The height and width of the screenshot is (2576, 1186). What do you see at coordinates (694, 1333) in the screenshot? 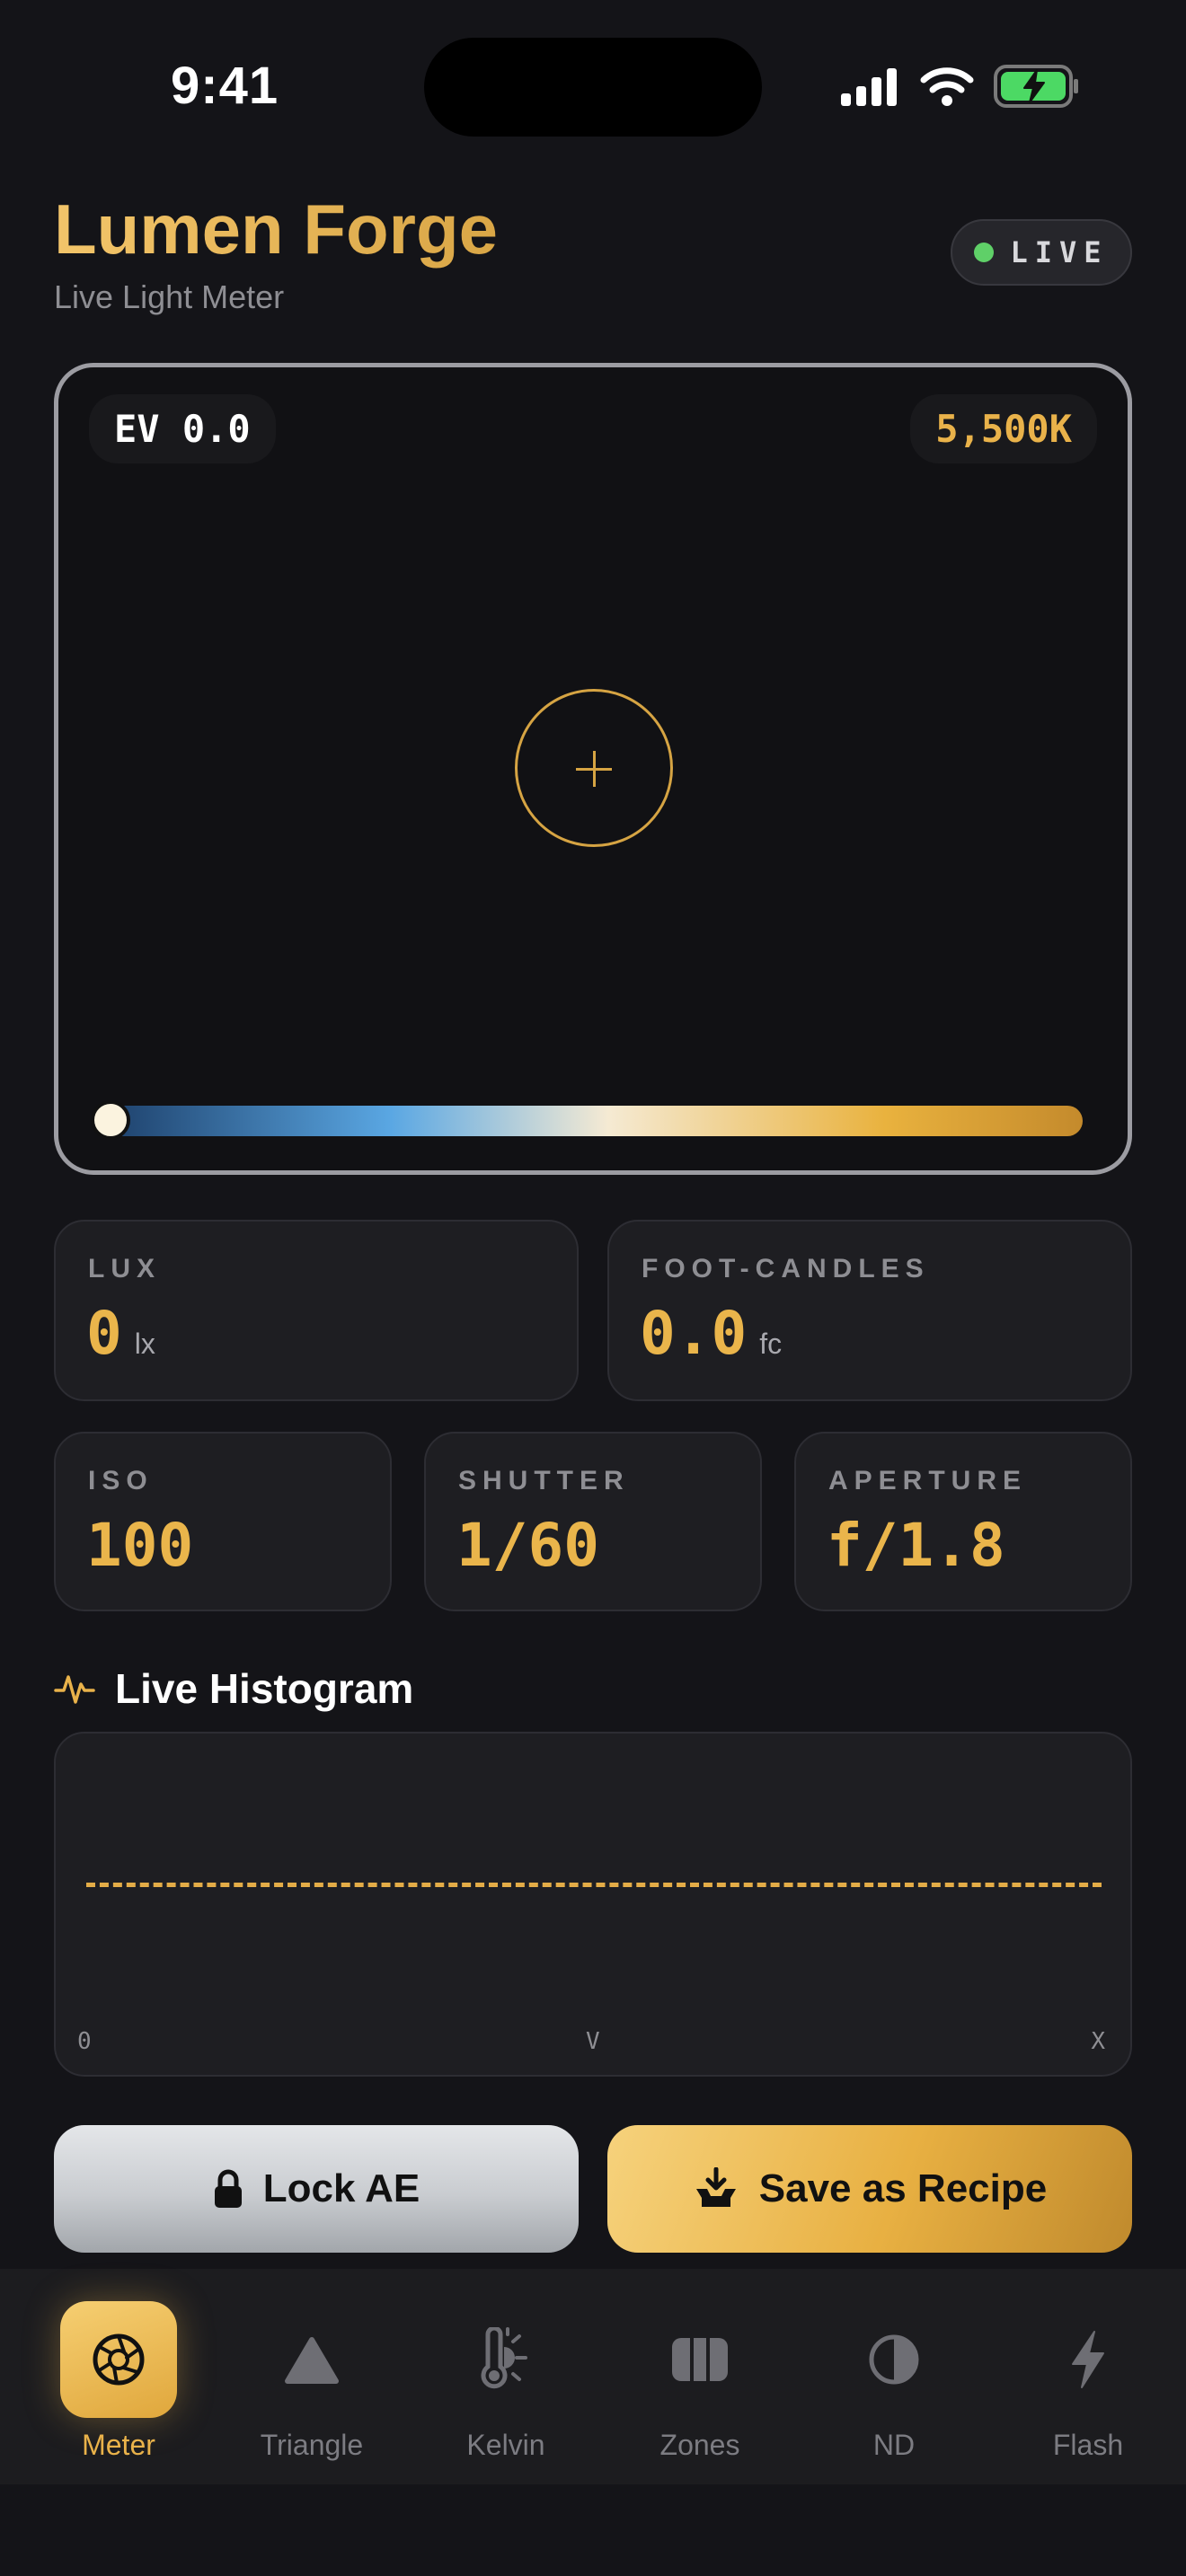
I see `footcandles-value: 0.0` at bounding box center [694, 1333].